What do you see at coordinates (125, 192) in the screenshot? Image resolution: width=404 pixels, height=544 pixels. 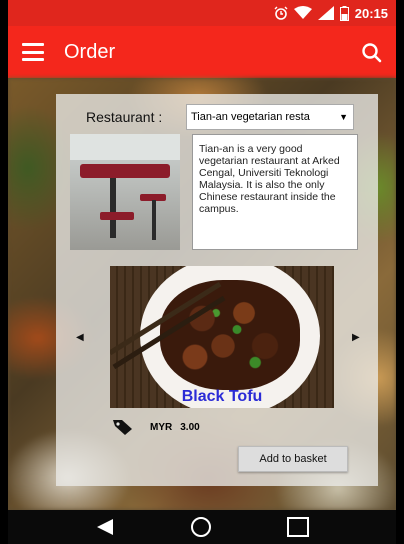 I see `restaurant-photo` at bounding box center [125, 192].